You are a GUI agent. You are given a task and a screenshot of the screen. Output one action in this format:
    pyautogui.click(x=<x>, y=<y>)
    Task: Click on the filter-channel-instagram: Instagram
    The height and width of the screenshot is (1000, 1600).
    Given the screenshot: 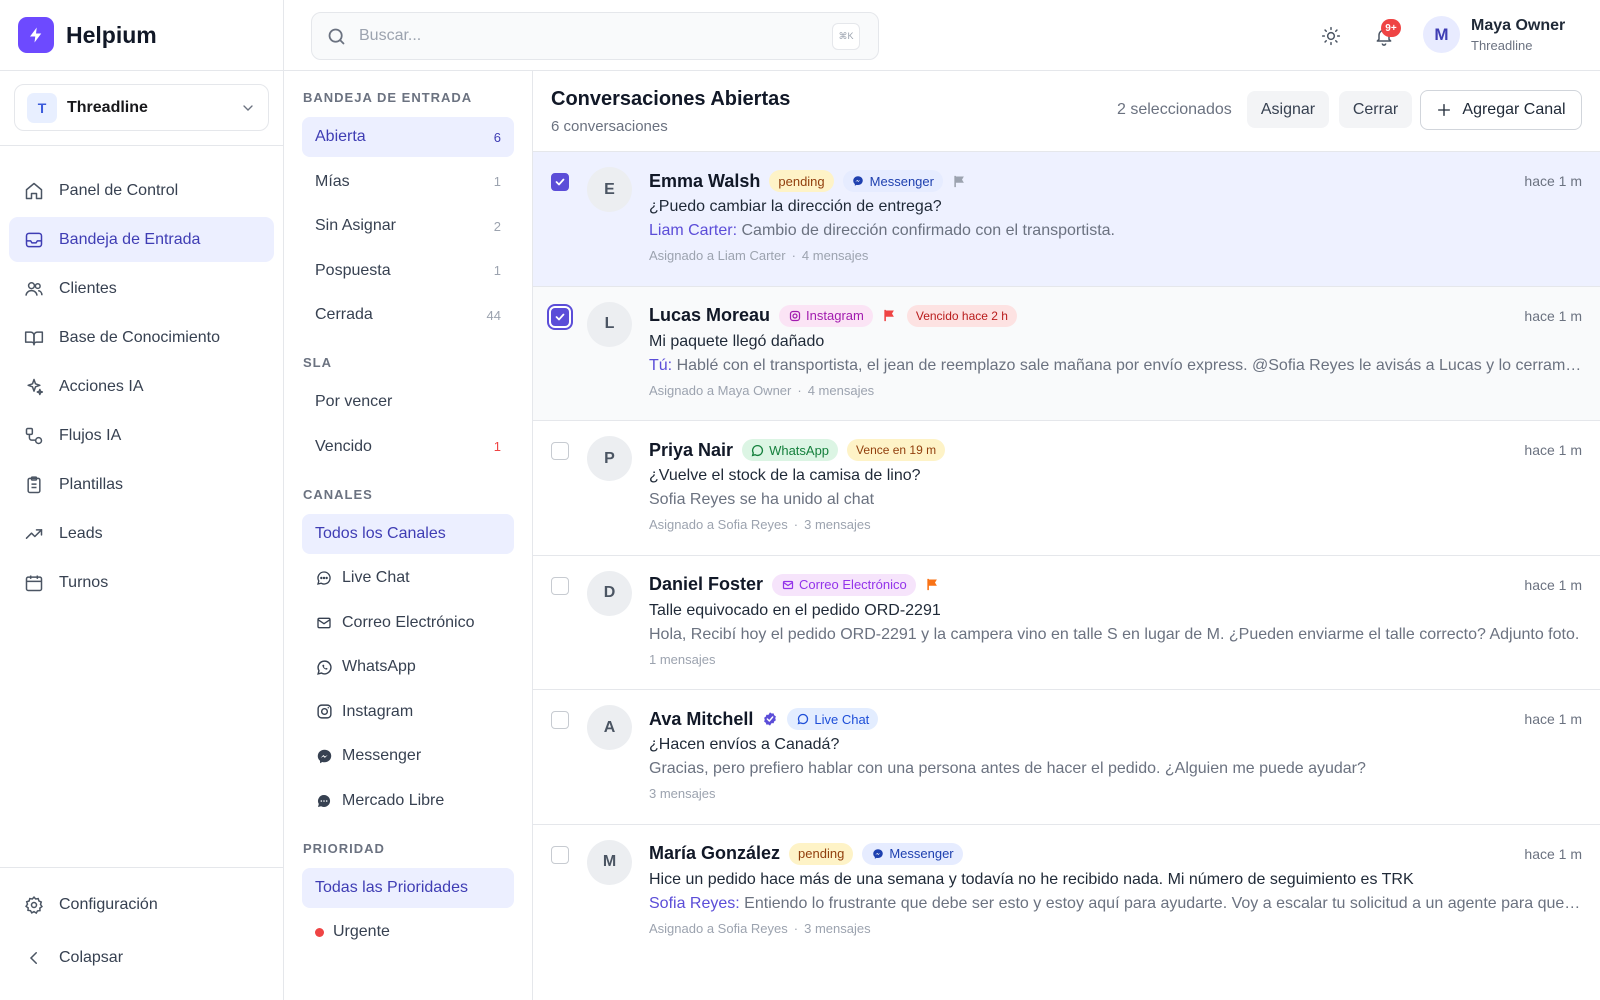 What is the action you would take?
    pyautogui.click(x=408, y=712)
    